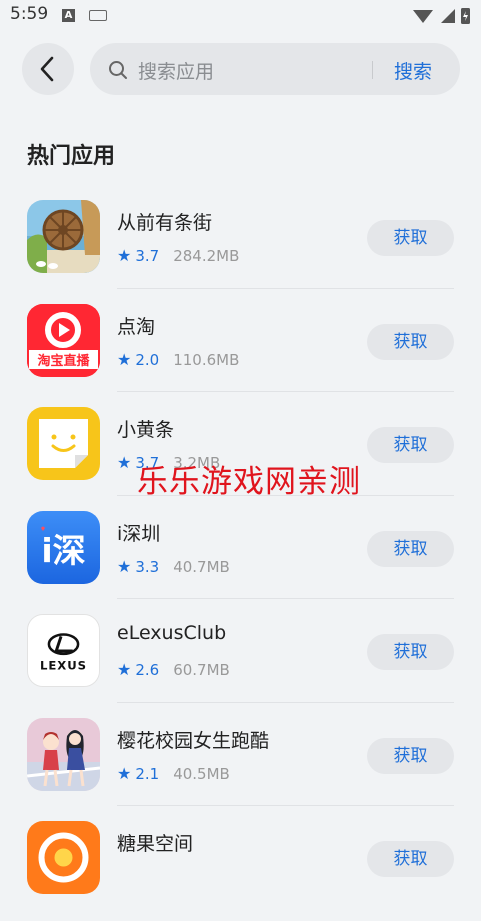 Image resolution: width=481 pixels, height=921 pixels. What do you see at coordinates (63, 754) in the screenshot?
I see `app-icon-anime-girls` at bounding box center [63, 754].